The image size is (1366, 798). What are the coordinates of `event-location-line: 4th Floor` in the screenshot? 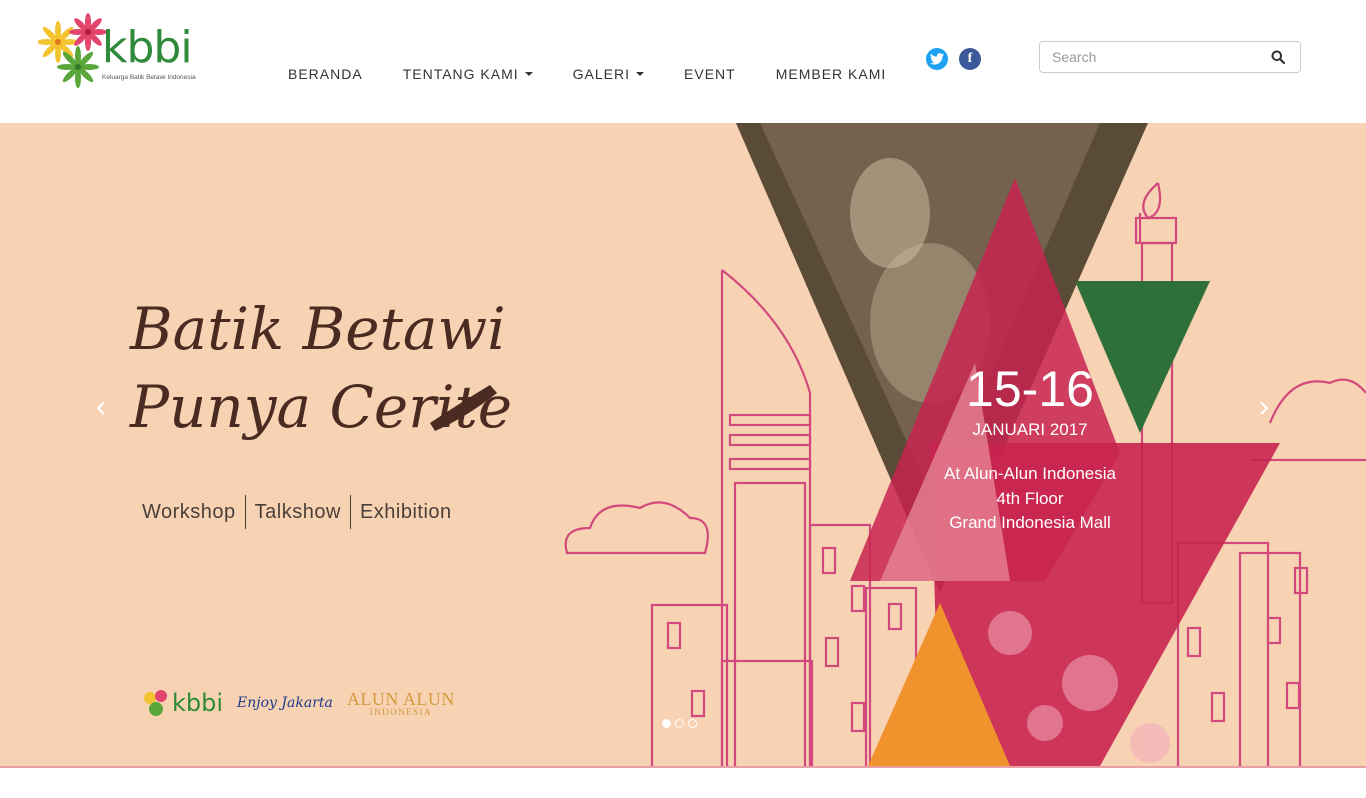 It's located at (1030, 498).